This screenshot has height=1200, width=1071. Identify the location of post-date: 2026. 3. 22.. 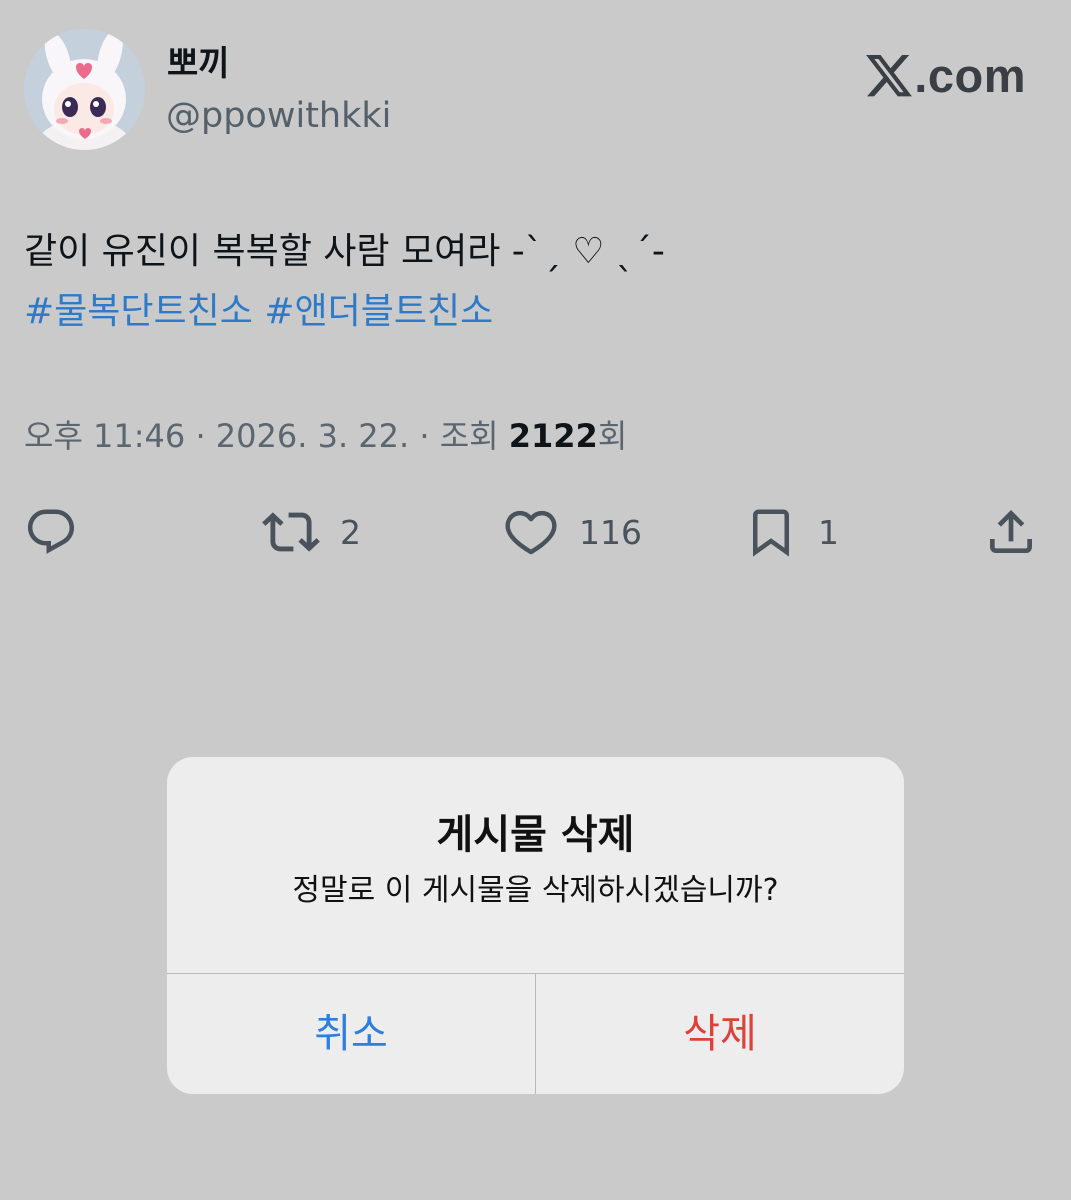
(312, 436).